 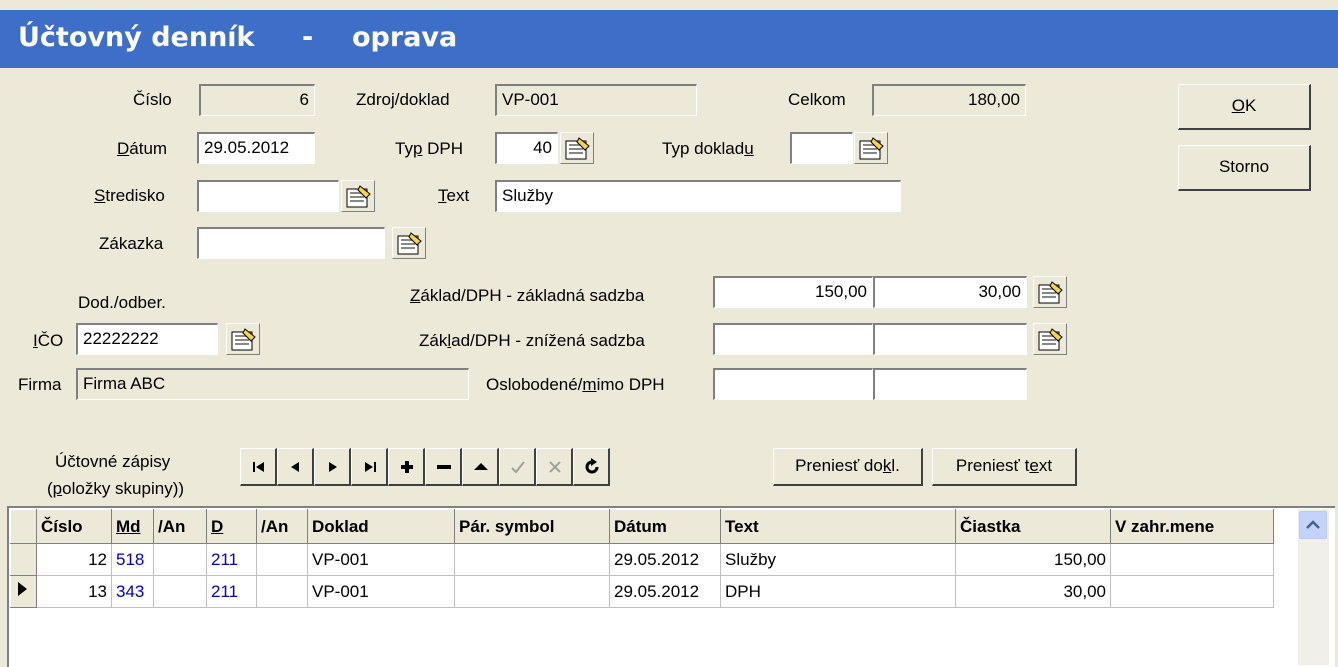 What do you see at coordinates (793, 339) in the screenshot?
I see `znizena-zaklad-field` at bounding box center [793, 339].